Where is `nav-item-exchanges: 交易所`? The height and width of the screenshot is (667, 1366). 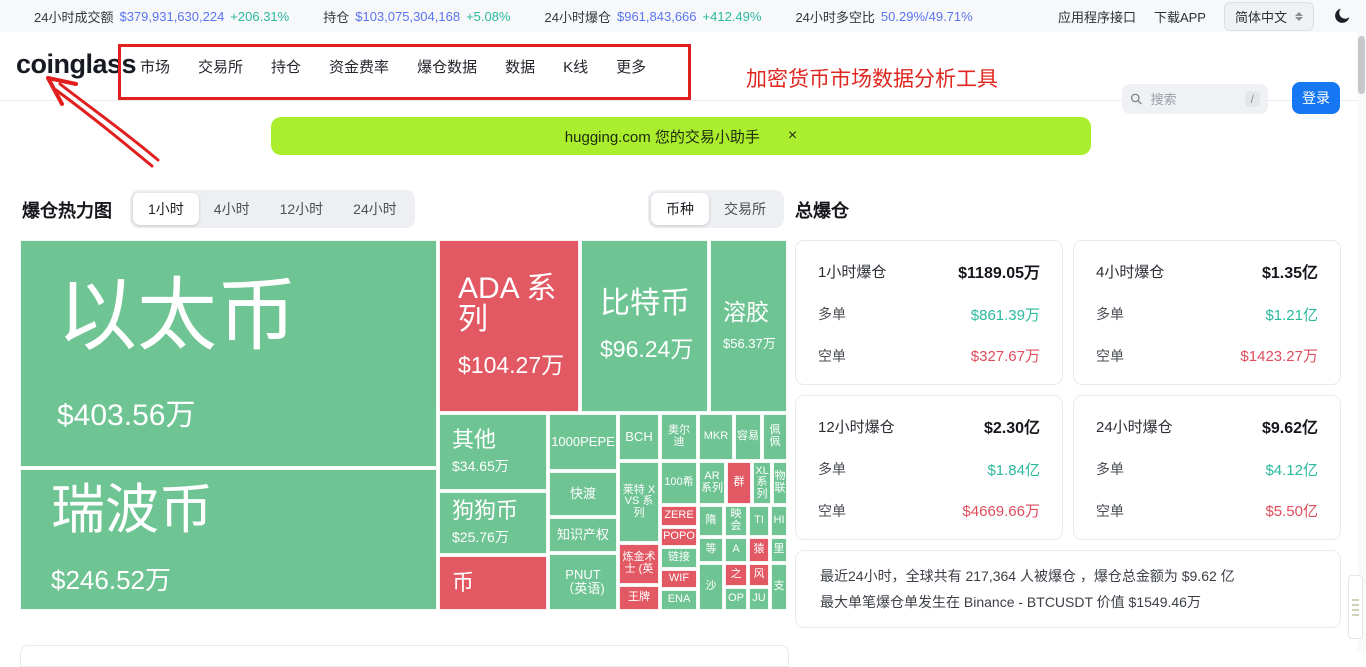
nav-item-exchanges: 交易所 is located at coordinates (220, 66).